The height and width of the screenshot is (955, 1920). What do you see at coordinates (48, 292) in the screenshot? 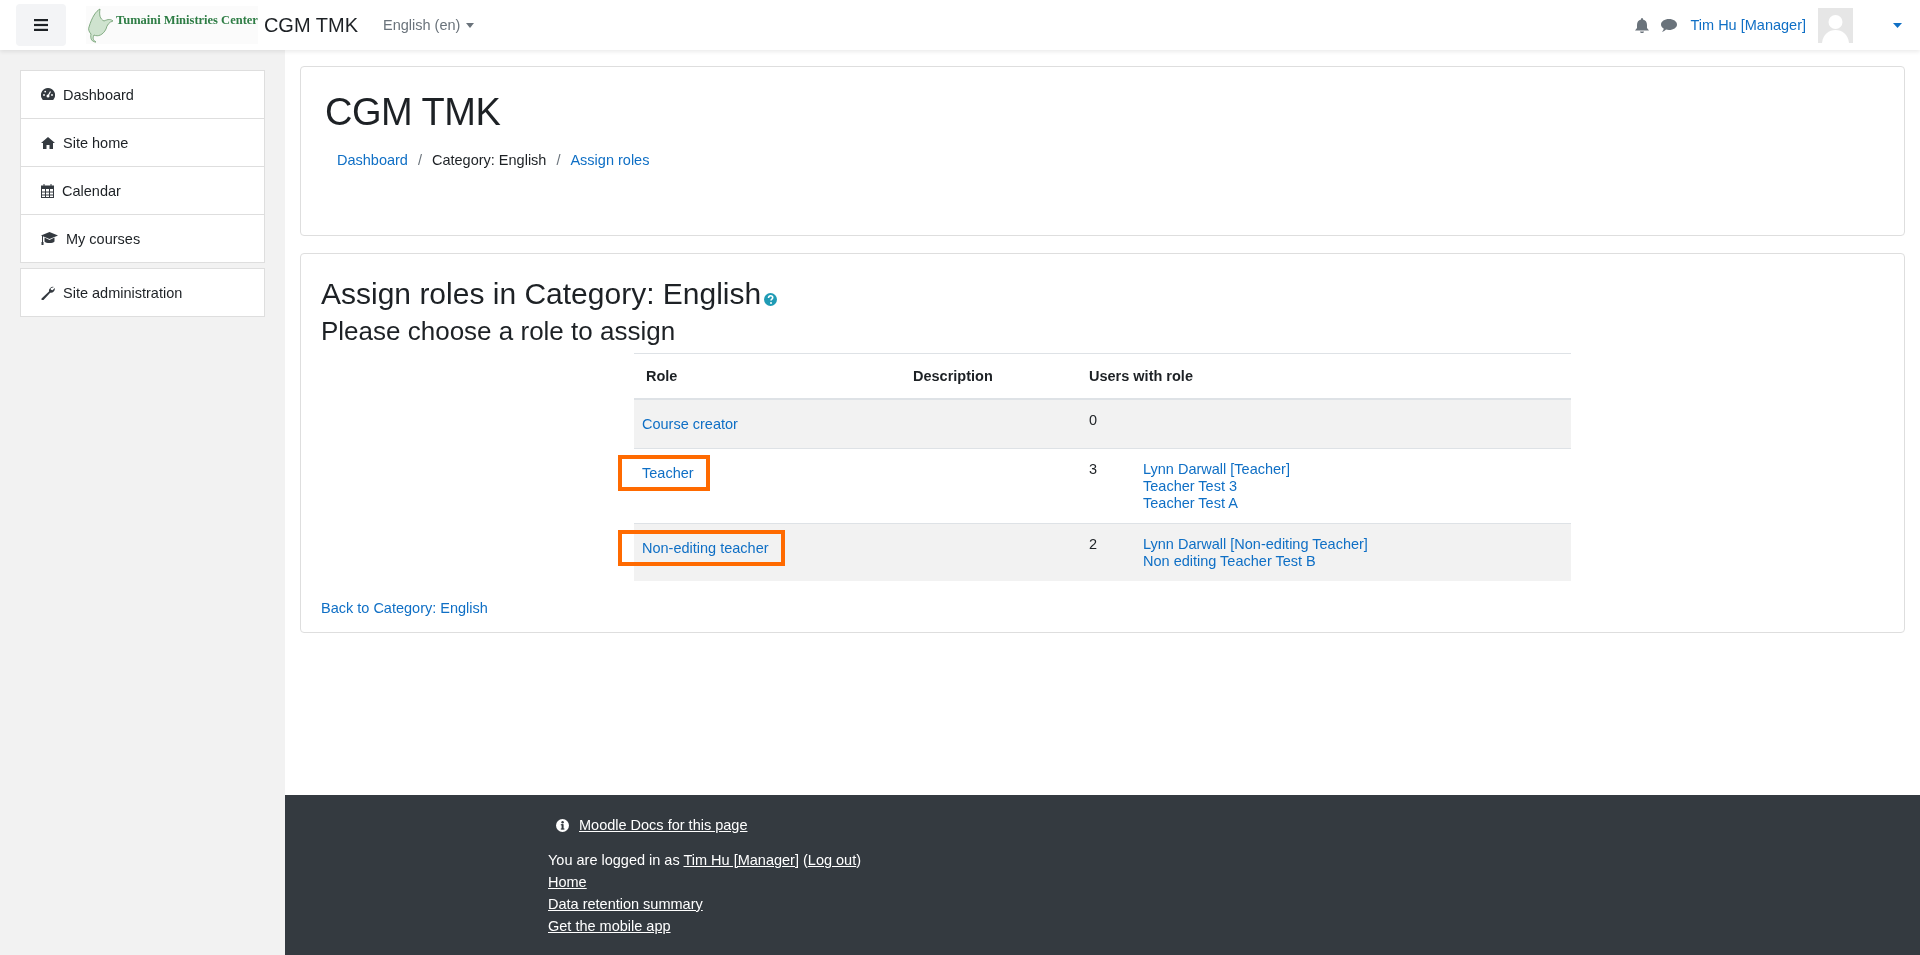
I see `wrench-icon` at bounding box center [48, 292].